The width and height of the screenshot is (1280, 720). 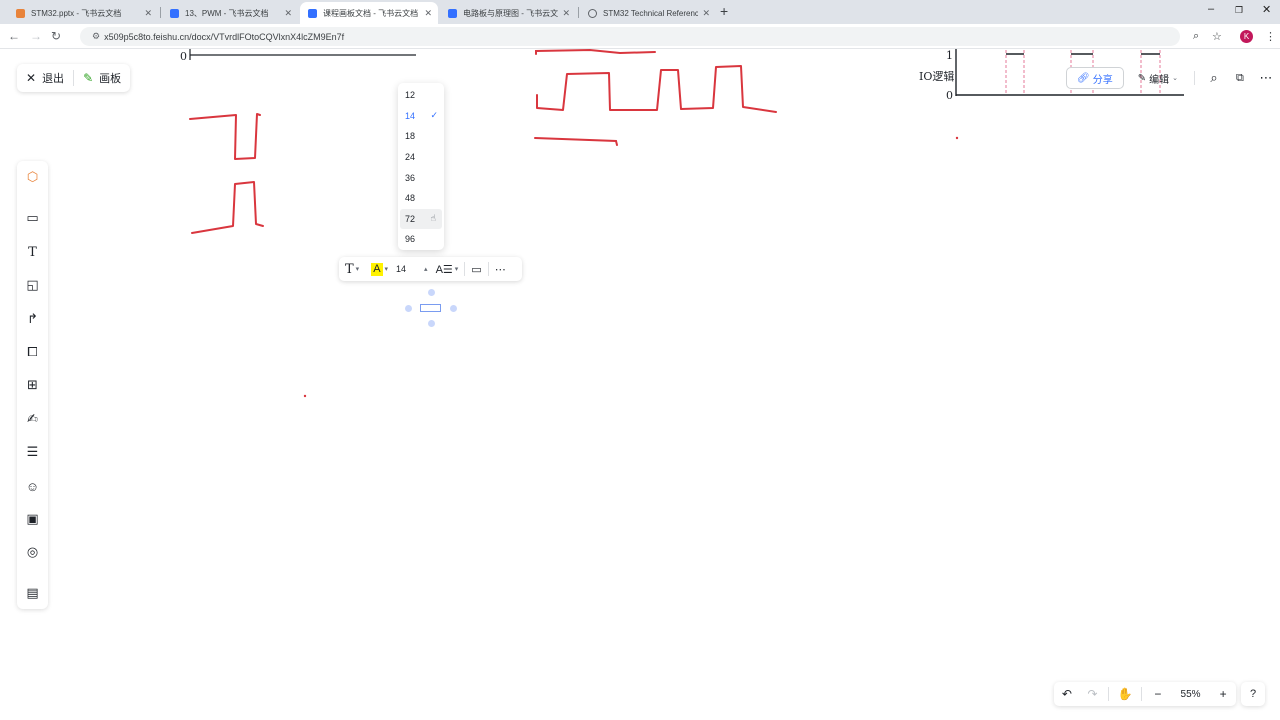 I want to click on edit-mode-button: ✎ 编辑 ⌄, so click(x=1158, y=78).